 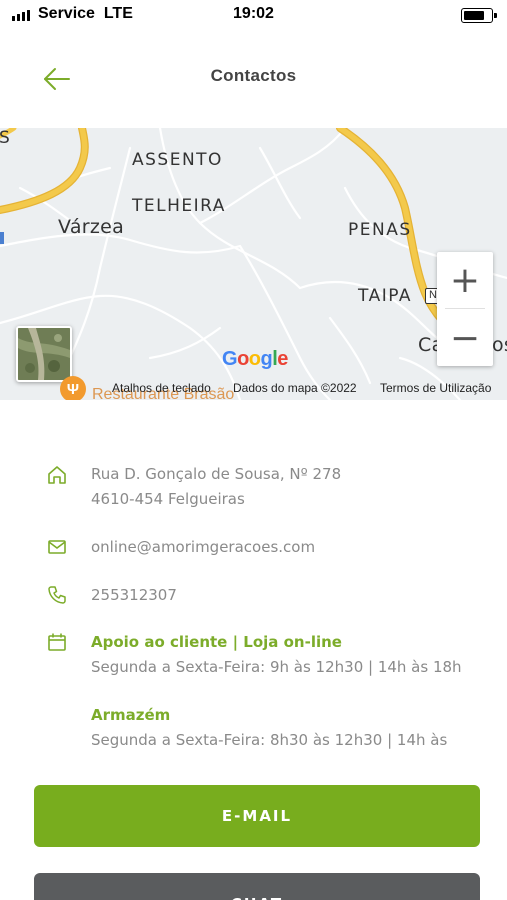 What do you see at coordinates (203, 547) in the screenshot?
I see `email-link: online@amorimgeracoes.com` at bounding box center [203, 547].